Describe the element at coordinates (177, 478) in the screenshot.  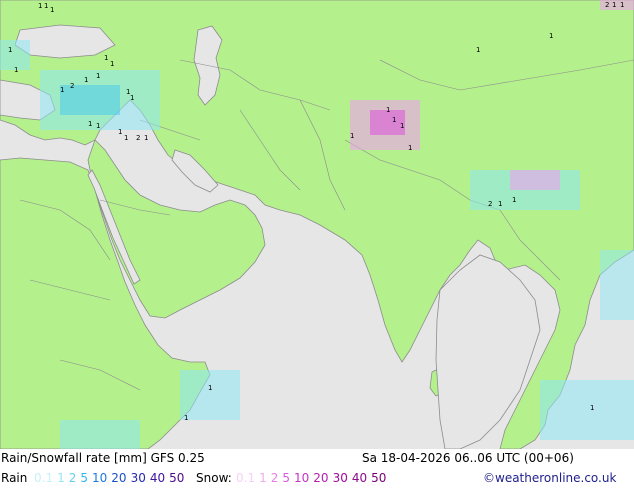
I see `rain-legend-value: 50` at that location.